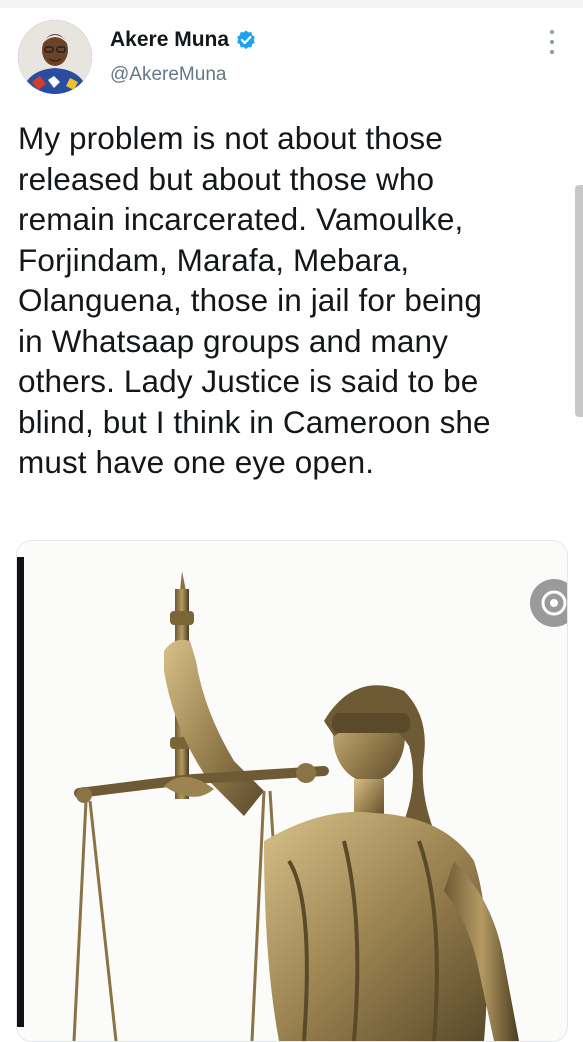 Image resolution: width=583 pixels, height=1042 pixels. What do you see at coordinates (291, 4) in the screenshot?
I see `status-strip` at bounding box center [291, 4].